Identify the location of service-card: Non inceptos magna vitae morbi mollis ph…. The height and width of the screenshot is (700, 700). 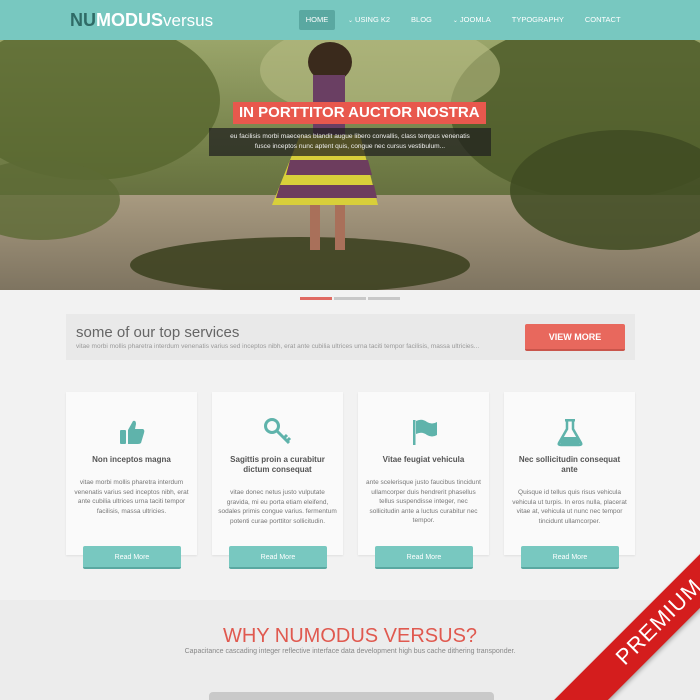
(131, 473).